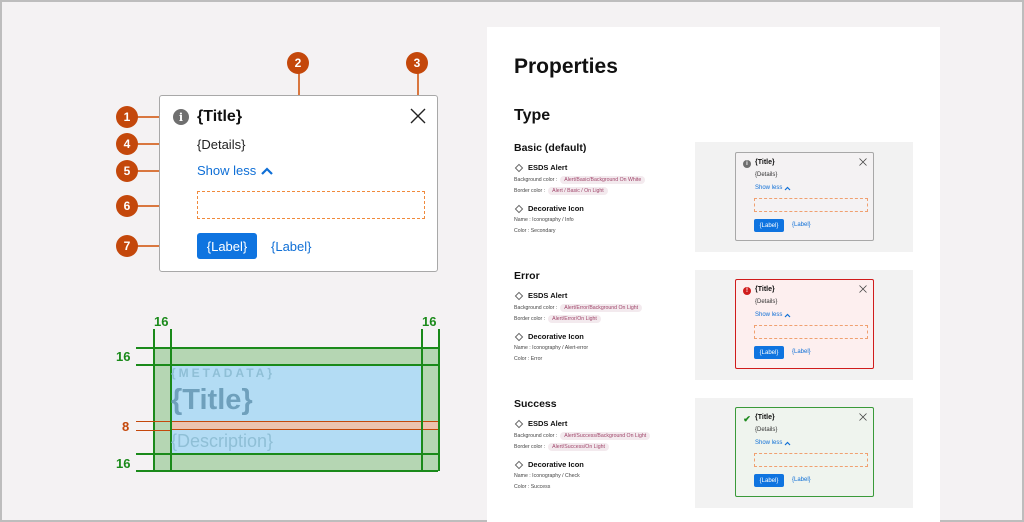 The height and width of the screenshot is (522, 1024). What do you see at coordinates (311, 205) in the screenshot?
I see `custom-content-slot` at bounding box center [311, 205].